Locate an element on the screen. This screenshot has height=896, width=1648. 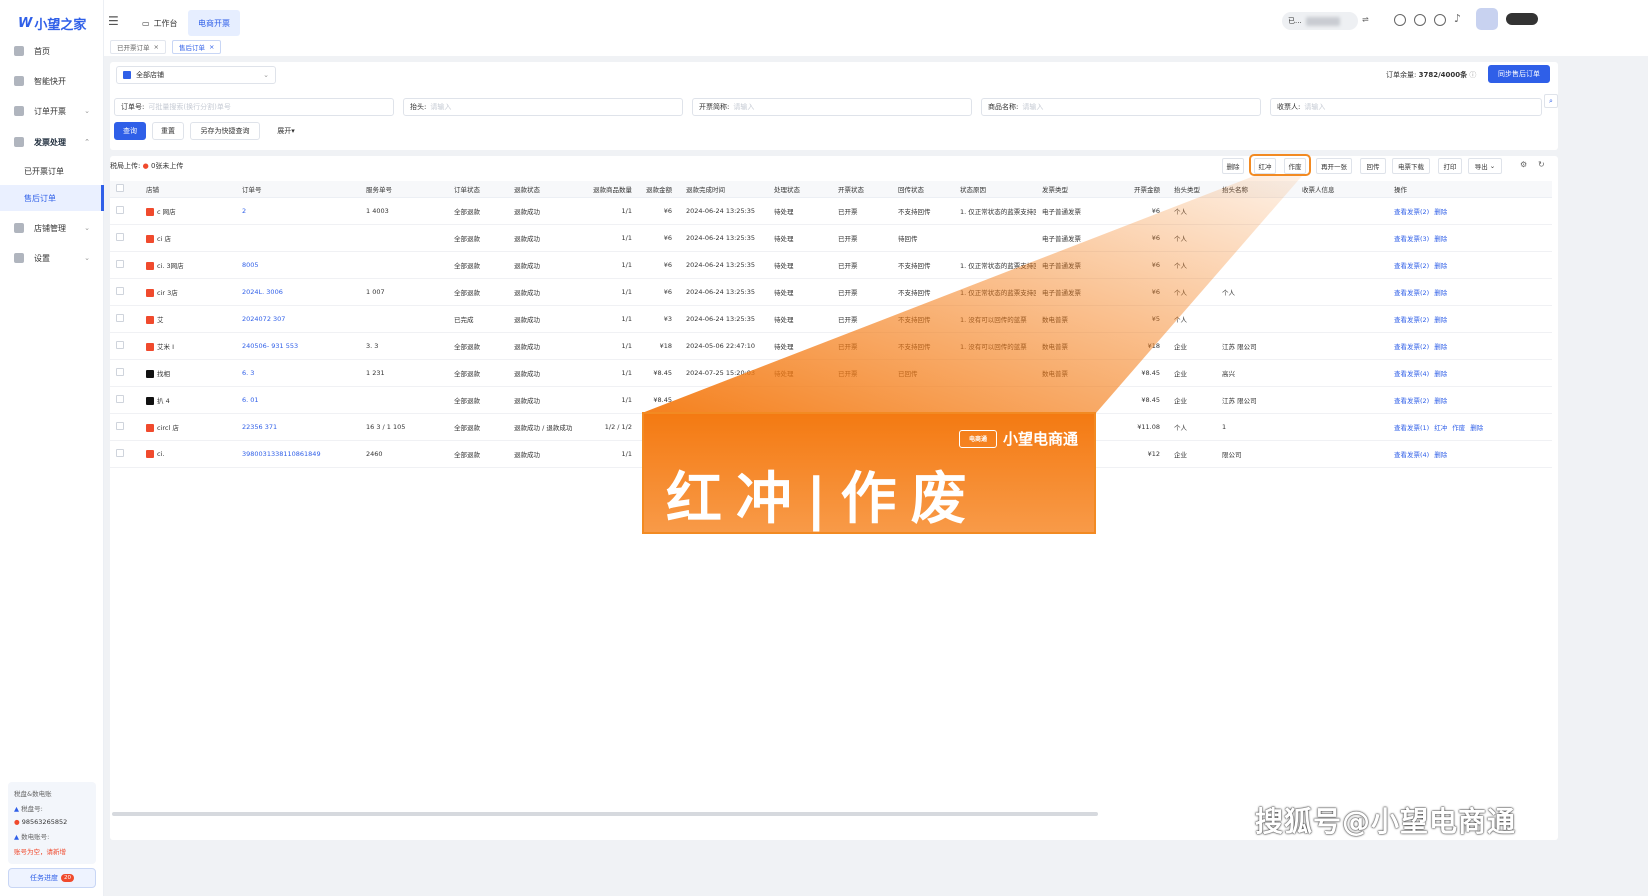
brand-badge-logo: 电商通 is located at coordinates (977, 438).